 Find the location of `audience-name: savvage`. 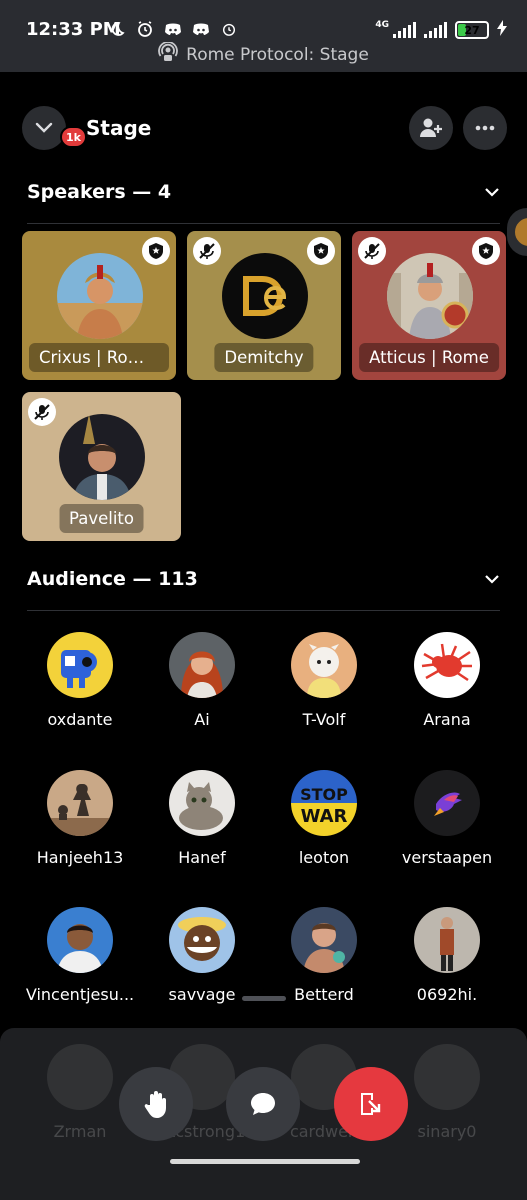

audience-name: savvage is located at coordinates (202, 994).